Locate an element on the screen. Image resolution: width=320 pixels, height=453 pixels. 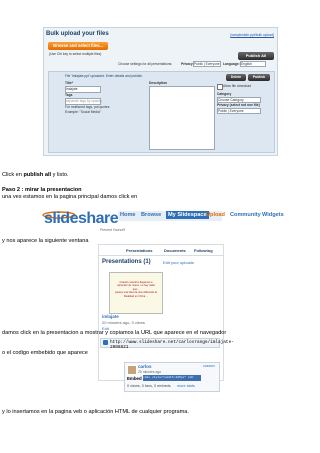
language-label: Language: is located at coordinates (231, 64).